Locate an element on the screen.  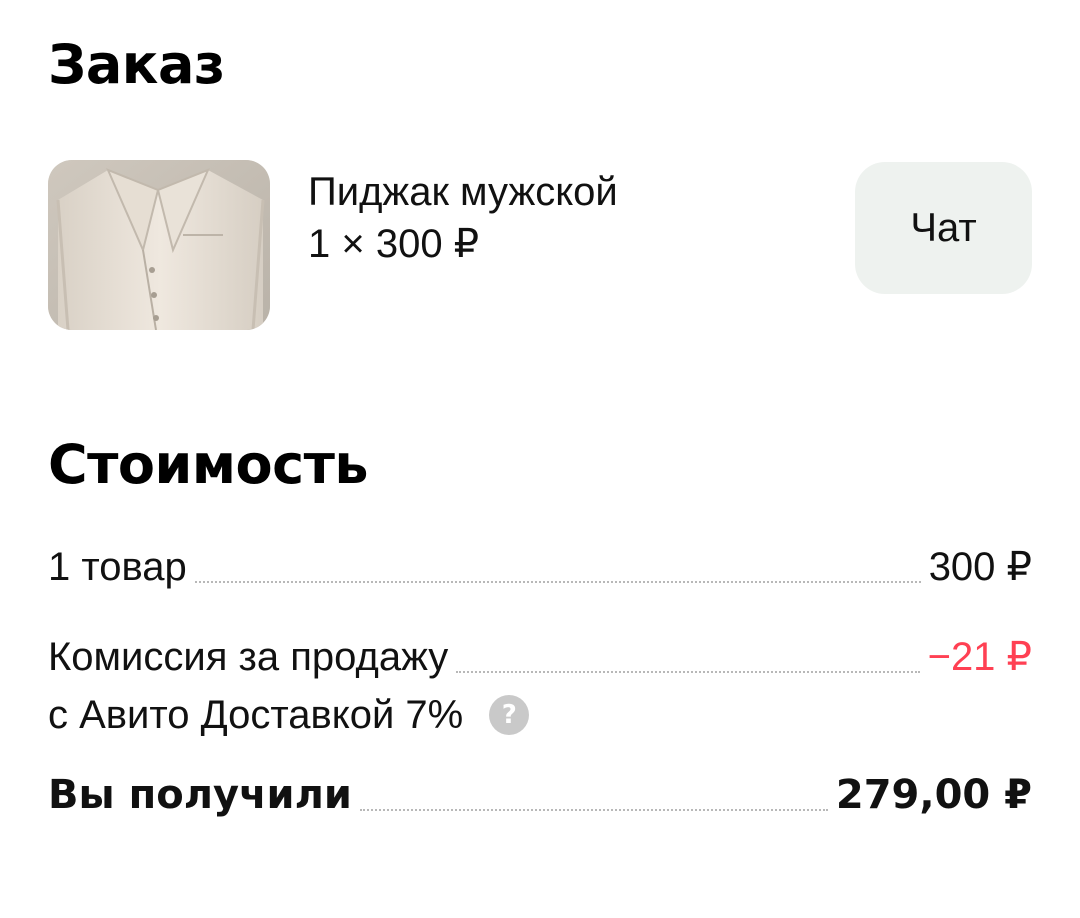
total-value: 279,00 ₽ is located at coordinates (933, 795).